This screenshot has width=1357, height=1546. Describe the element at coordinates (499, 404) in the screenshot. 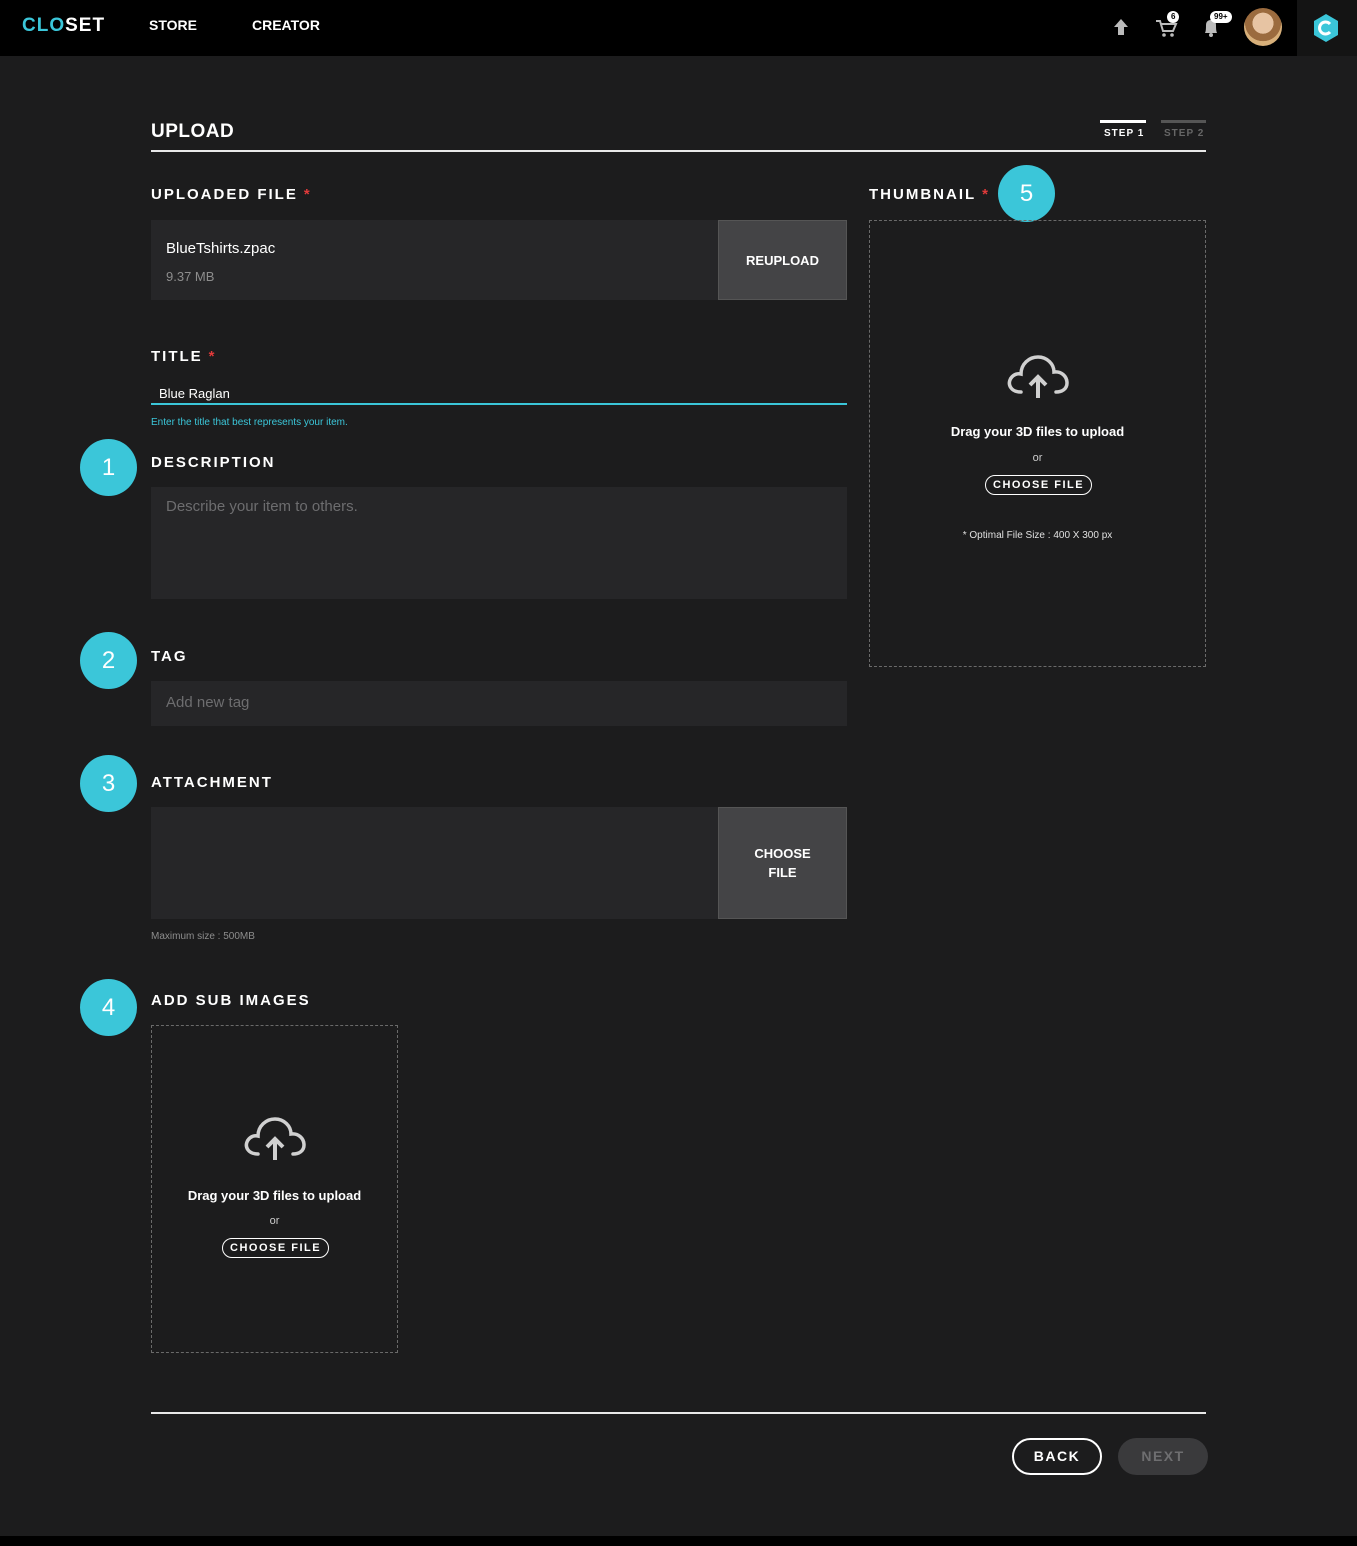

I see `title-input-underline` at that location.